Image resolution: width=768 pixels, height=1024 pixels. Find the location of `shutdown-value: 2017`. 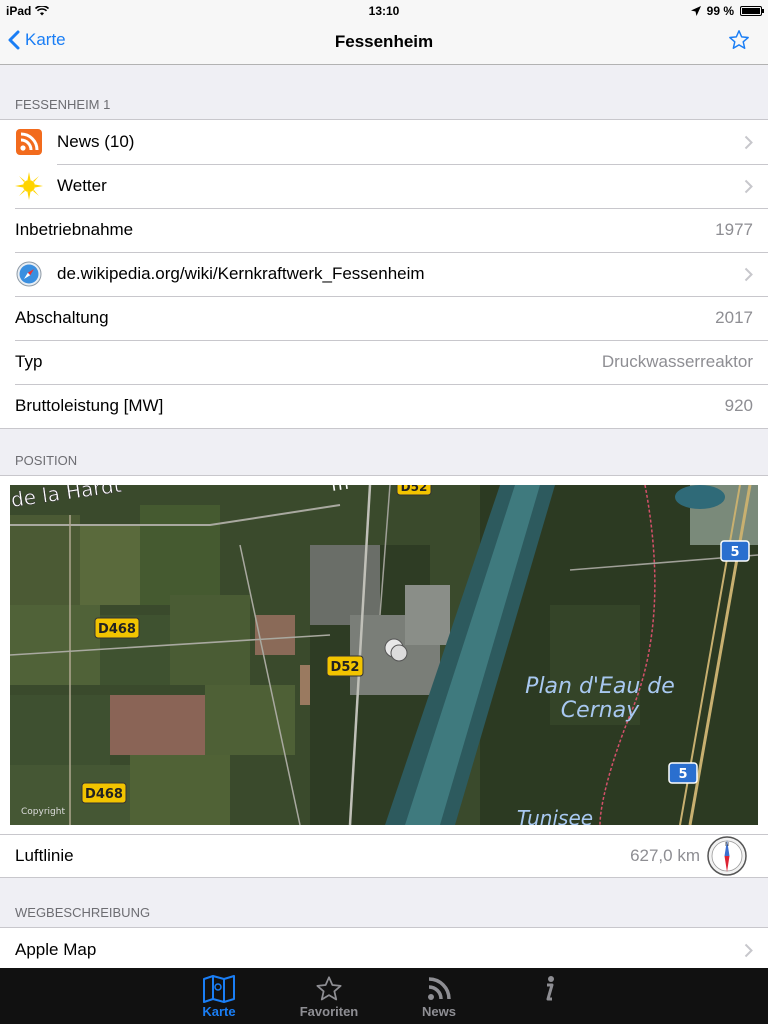

shutdown-value: 2017 is located at coordinates (734, 317).